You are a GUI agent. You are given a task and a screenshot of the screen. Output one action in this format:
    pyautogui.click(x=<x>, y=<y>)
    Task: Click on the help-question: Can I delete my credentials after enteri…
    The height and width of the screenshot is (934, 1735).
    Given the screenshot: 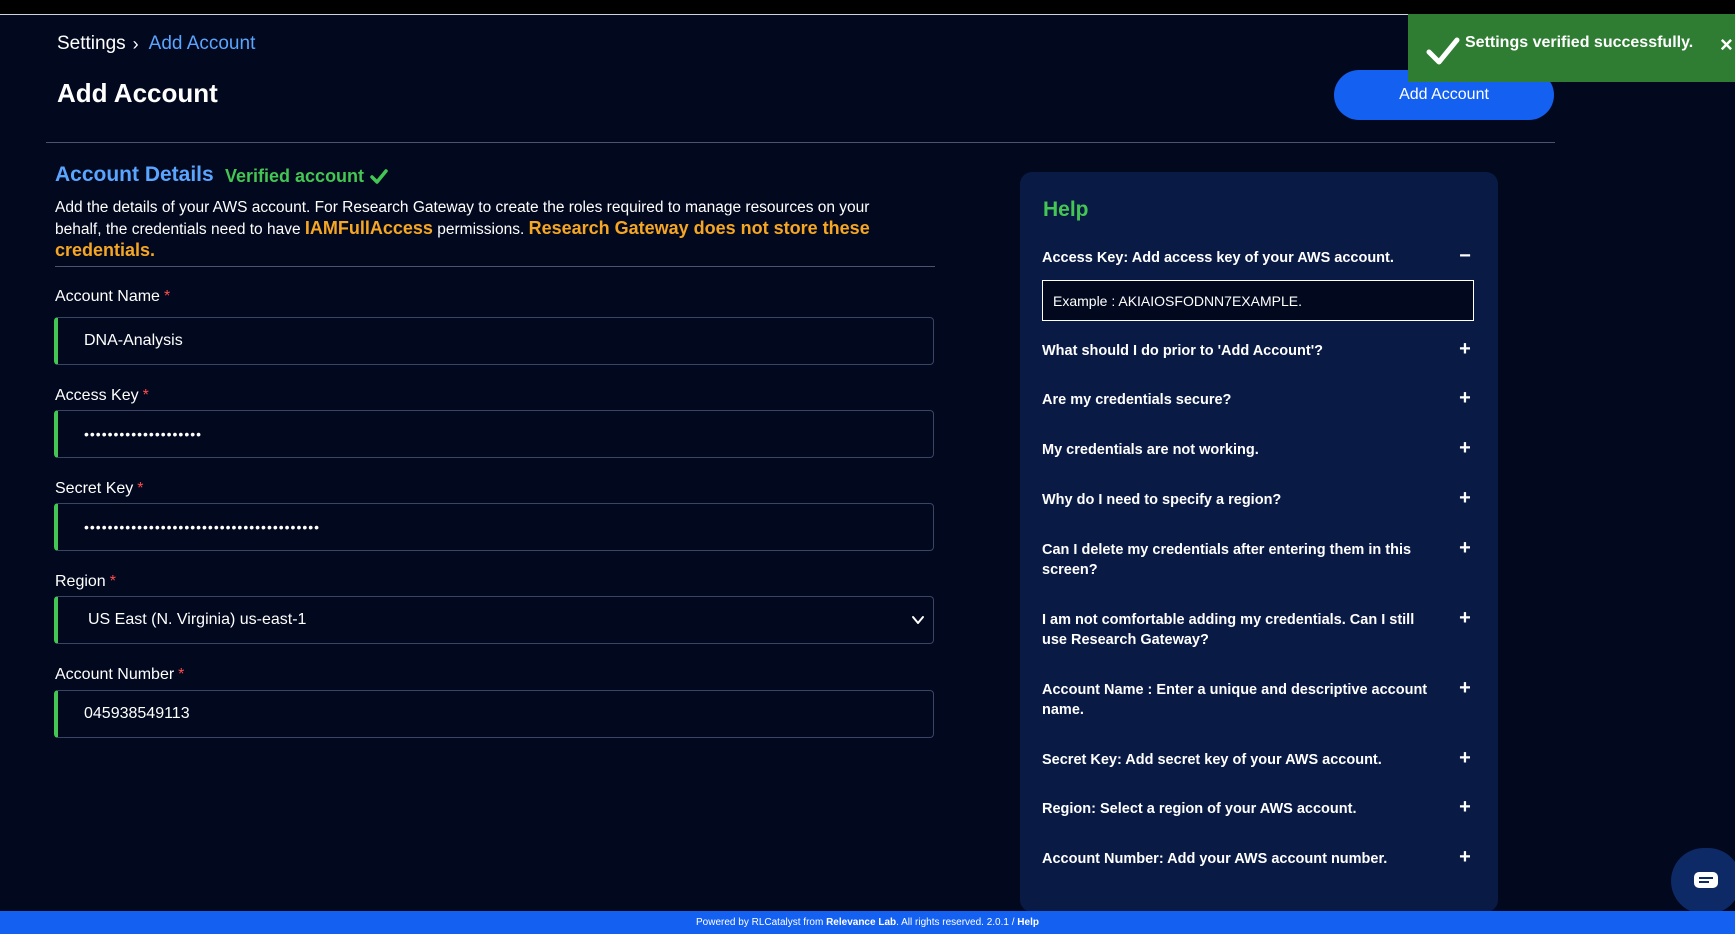 What is the action you would take?
    pyautogui.click(x=1227, y=560)
    